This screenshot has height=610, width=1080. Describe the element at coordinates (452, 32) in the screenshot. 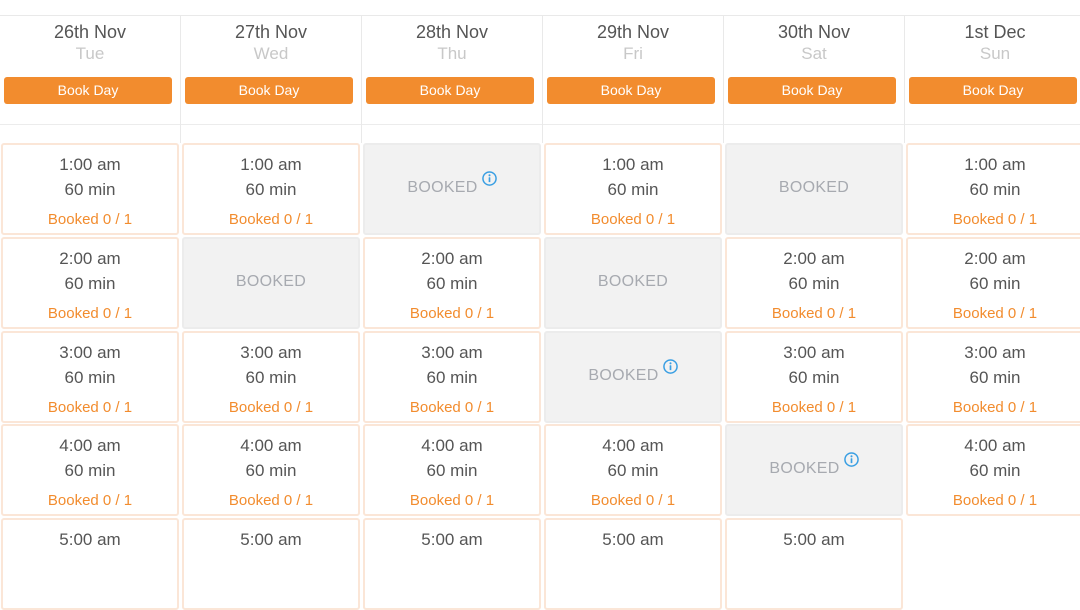

I see `day-date: 28th Nov` at that location.